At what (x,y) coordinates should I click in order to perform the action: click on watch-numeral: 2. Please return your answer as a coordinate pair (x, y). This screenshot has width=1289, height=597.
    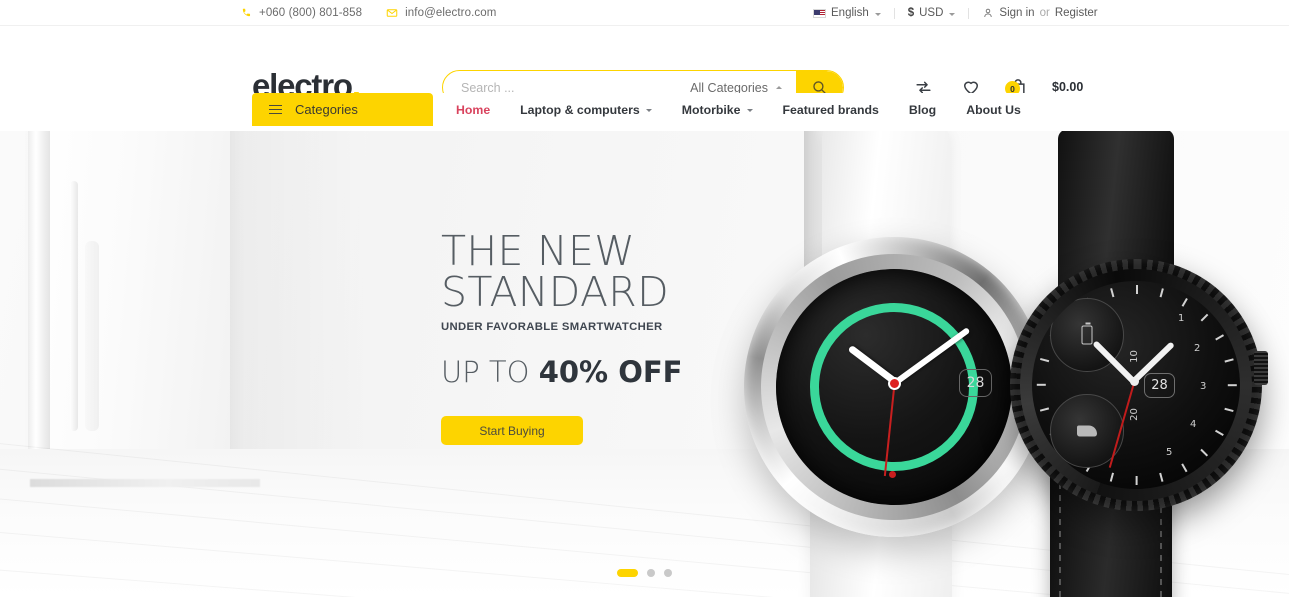
    Looking at the image, I should click on (1197, 348).